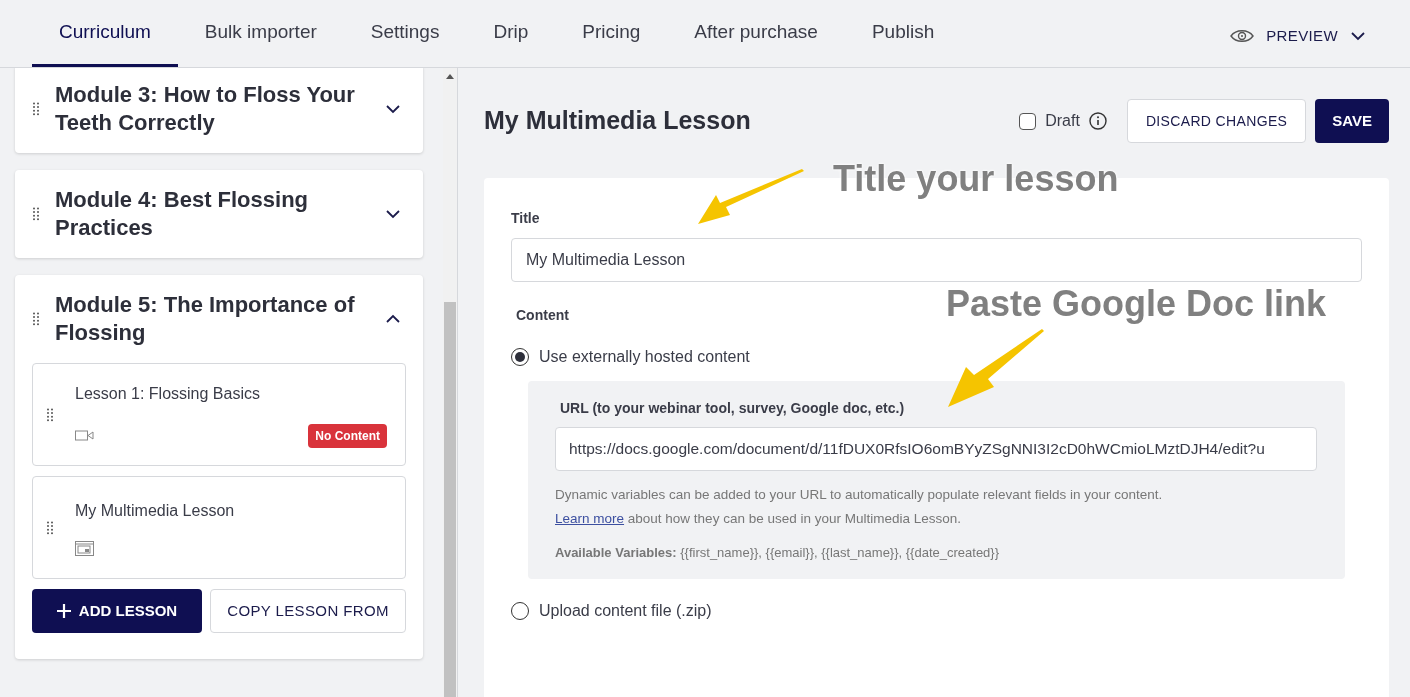 The width and height of the screenshot is (1410, 697). I want to click on scroll-up-icon, so click(450, 76).